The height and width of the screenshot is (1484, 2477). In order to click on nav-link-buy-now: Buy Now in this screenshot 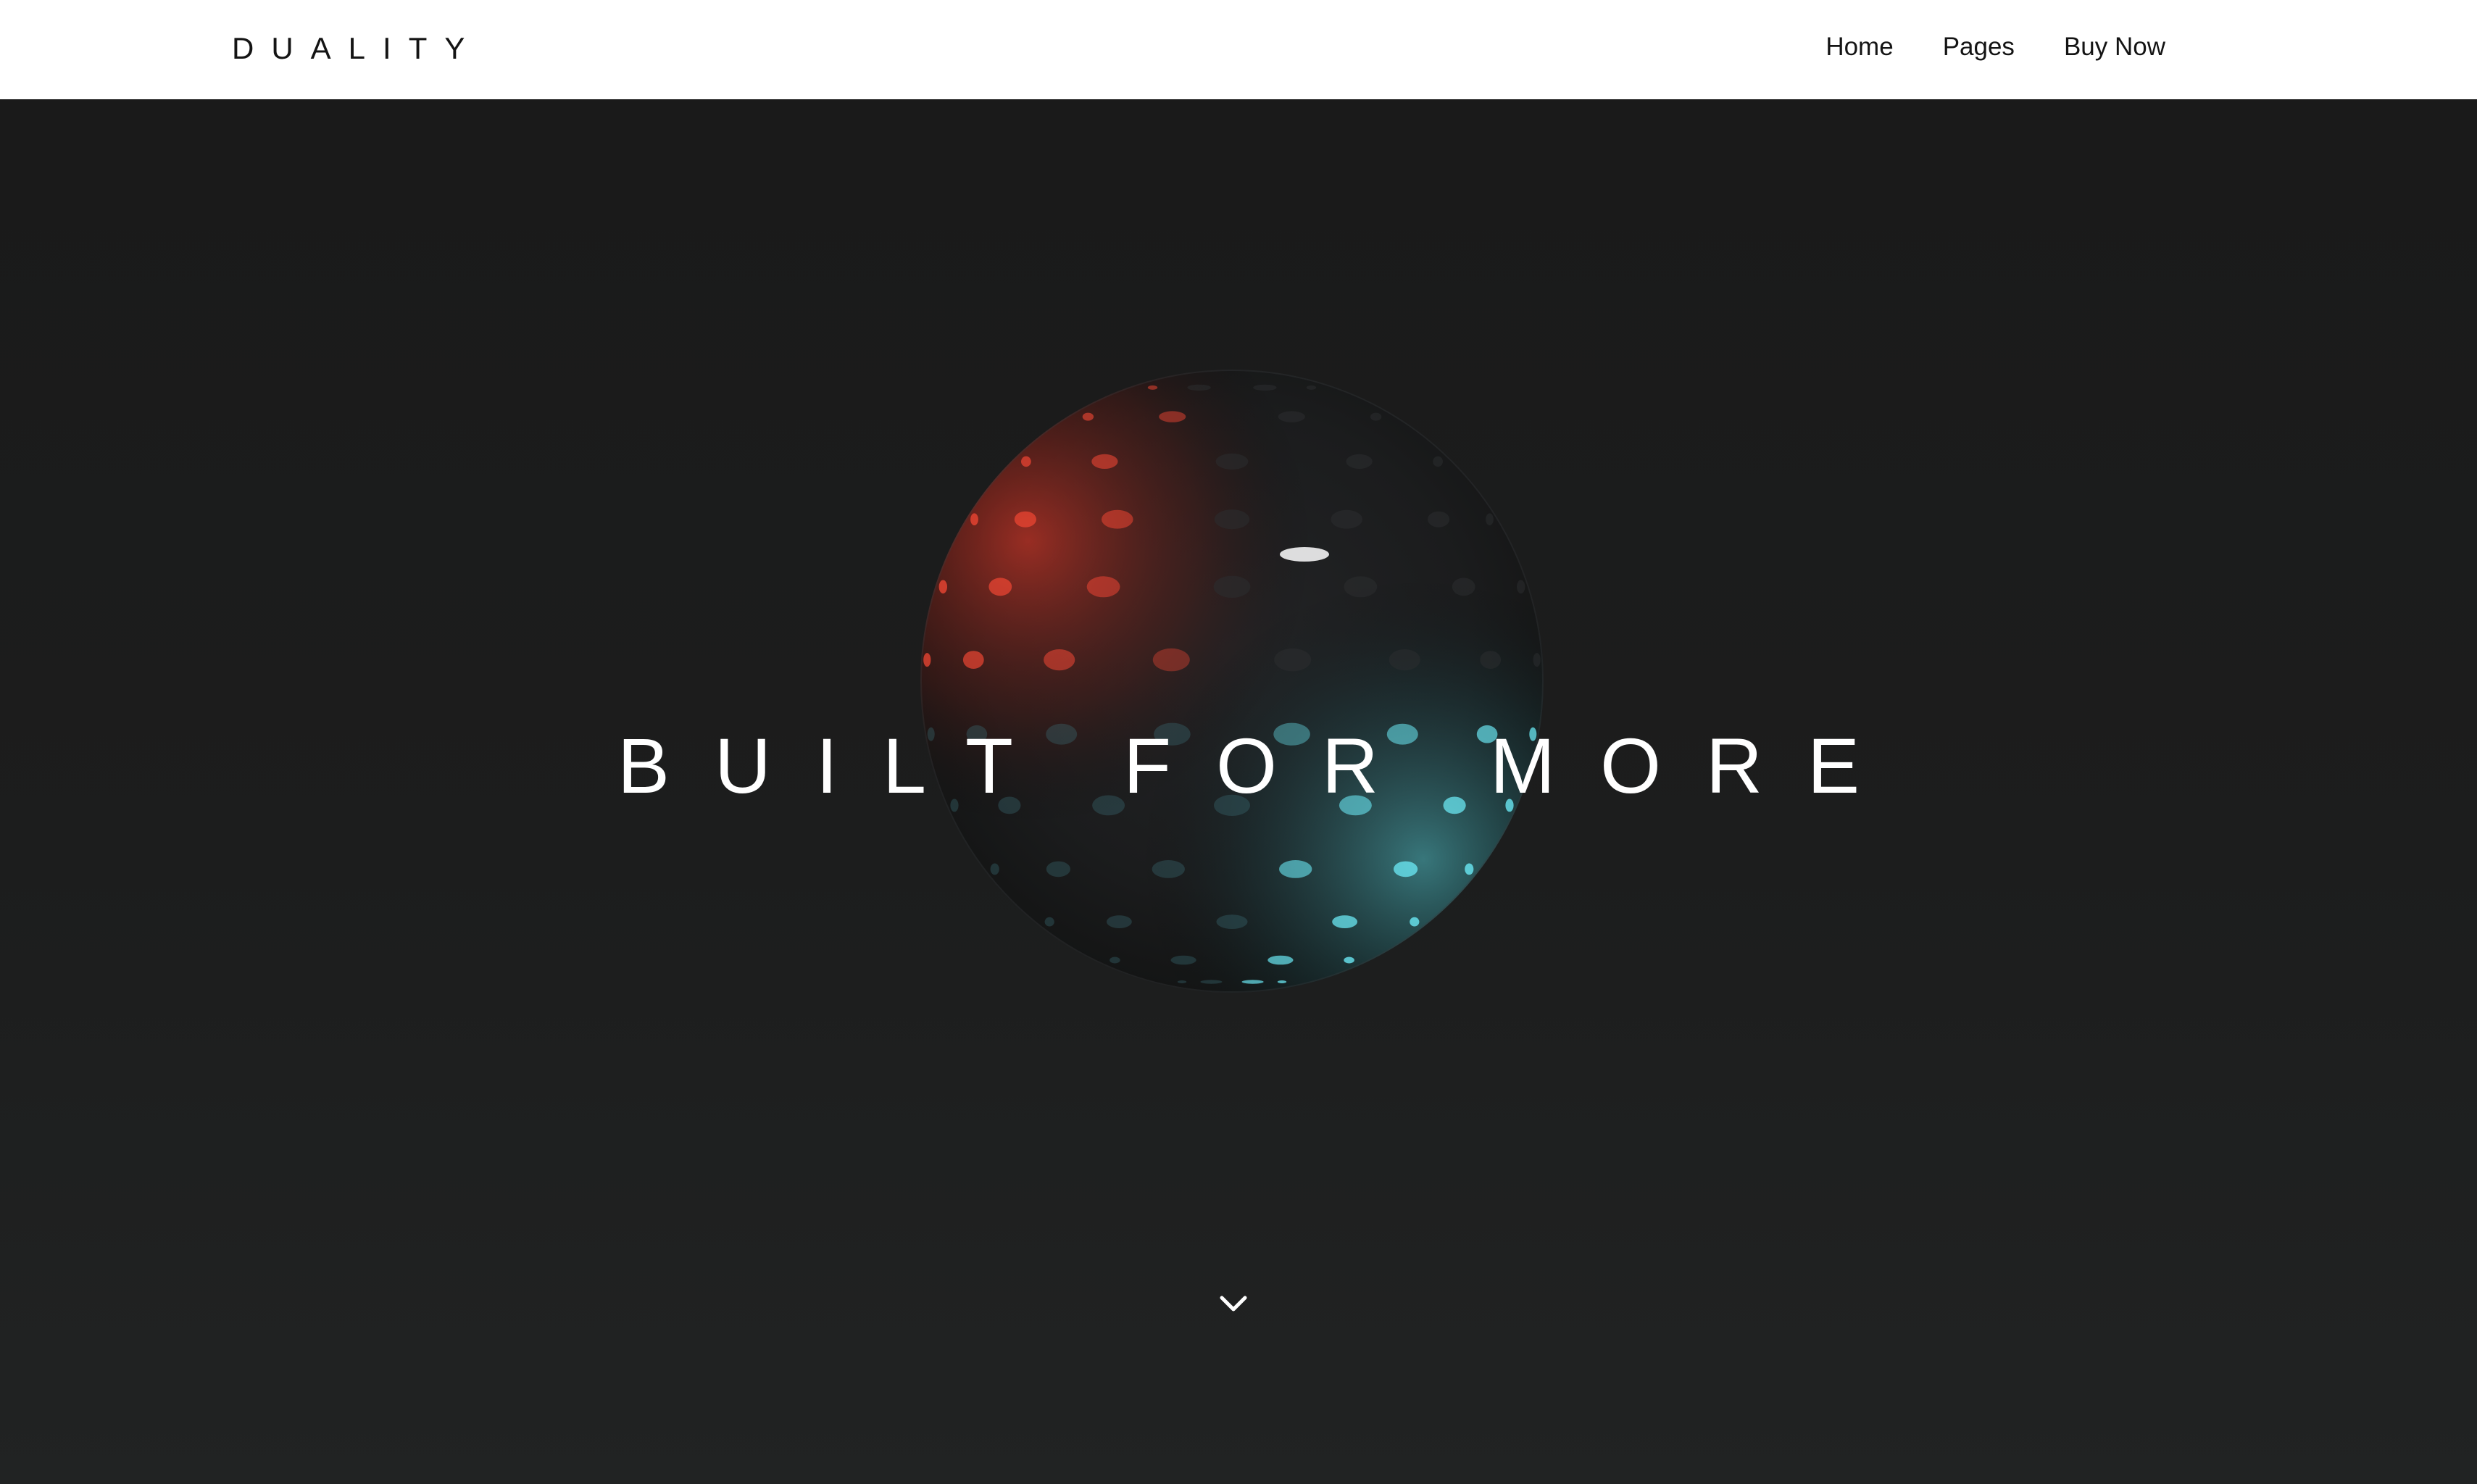, I will do `click(2114, 47)`.